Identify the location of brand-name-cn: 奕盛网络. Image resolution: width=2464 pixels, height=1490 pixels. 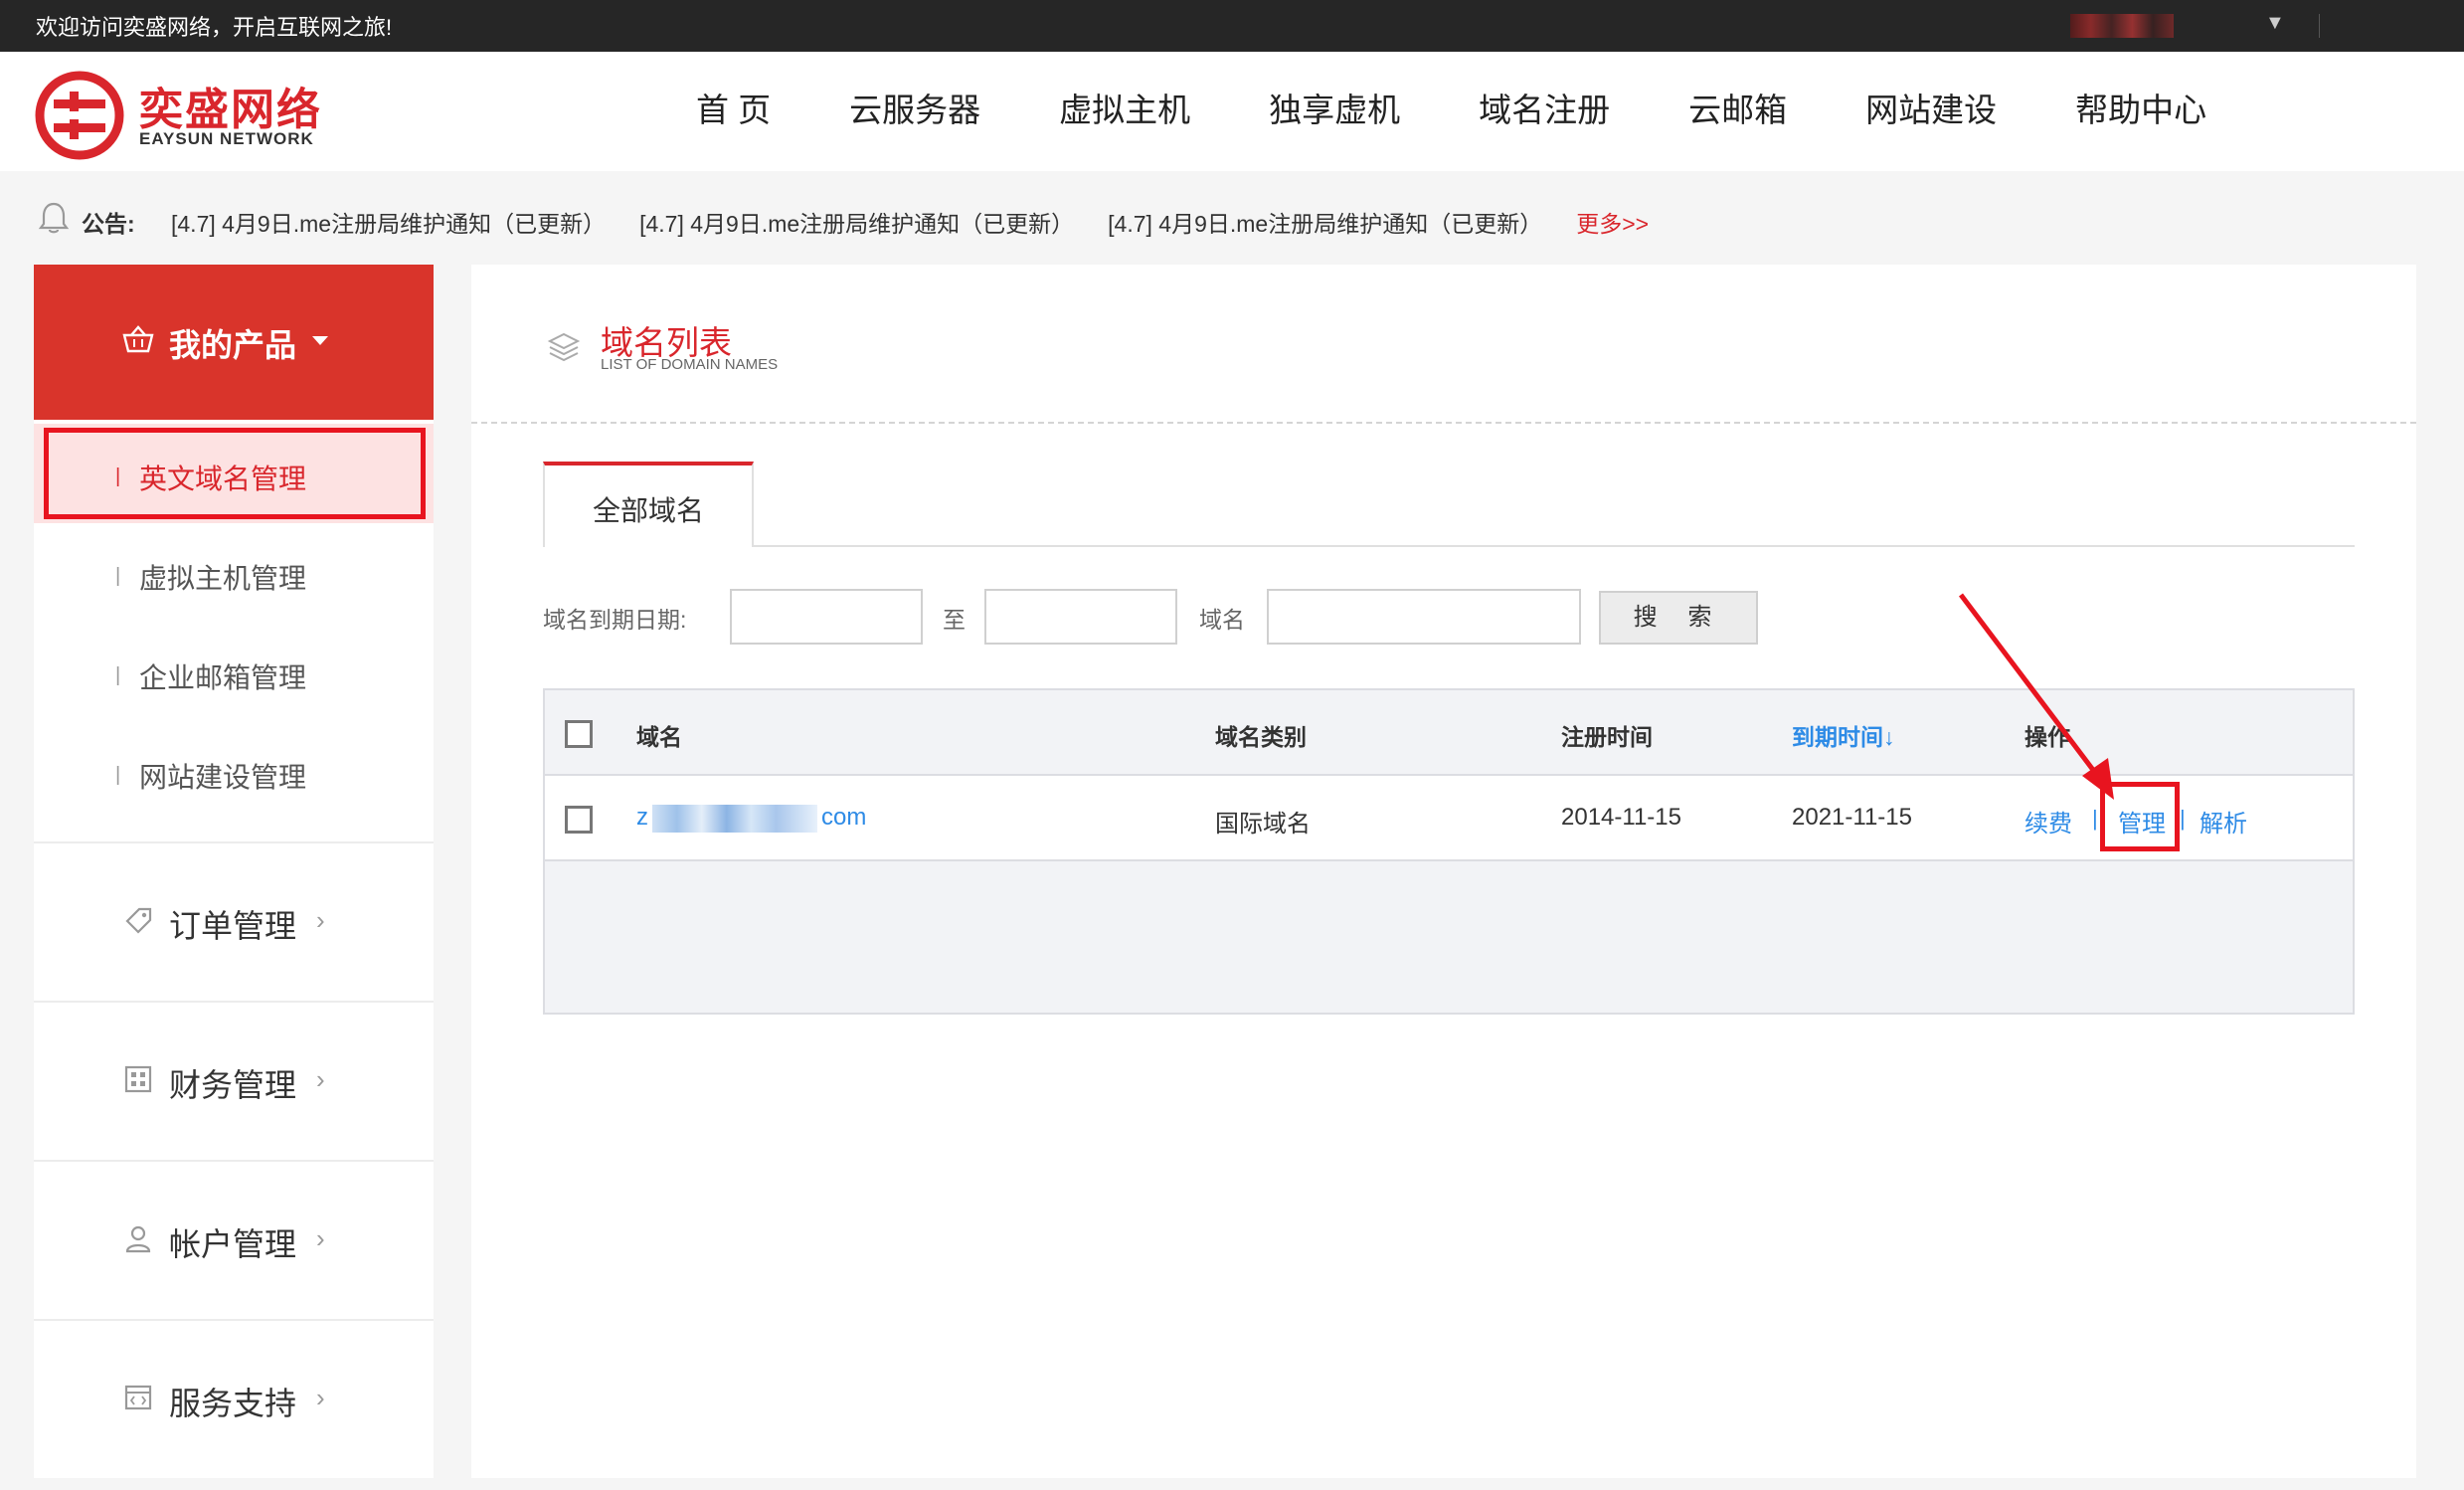
(230, 110).